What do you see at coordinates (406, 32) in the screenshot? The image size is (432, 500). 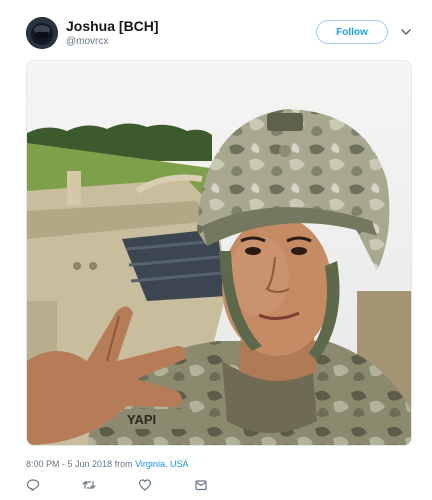 I see `chevron-down-icon` at bounding box center [406, 32].